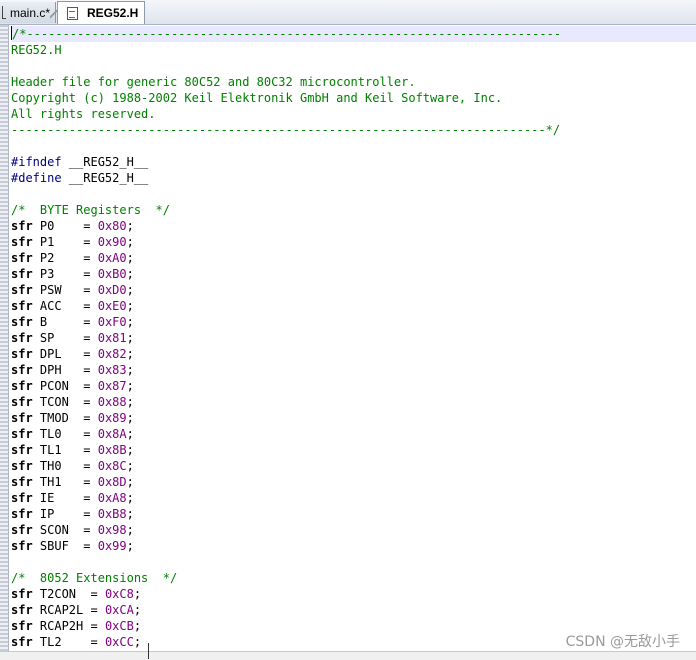 The width and height of the screenshot is (696, 660). Describe the element at coordinates (112, 354) in the screenshot. I see `code-token: 0x82` at that location.